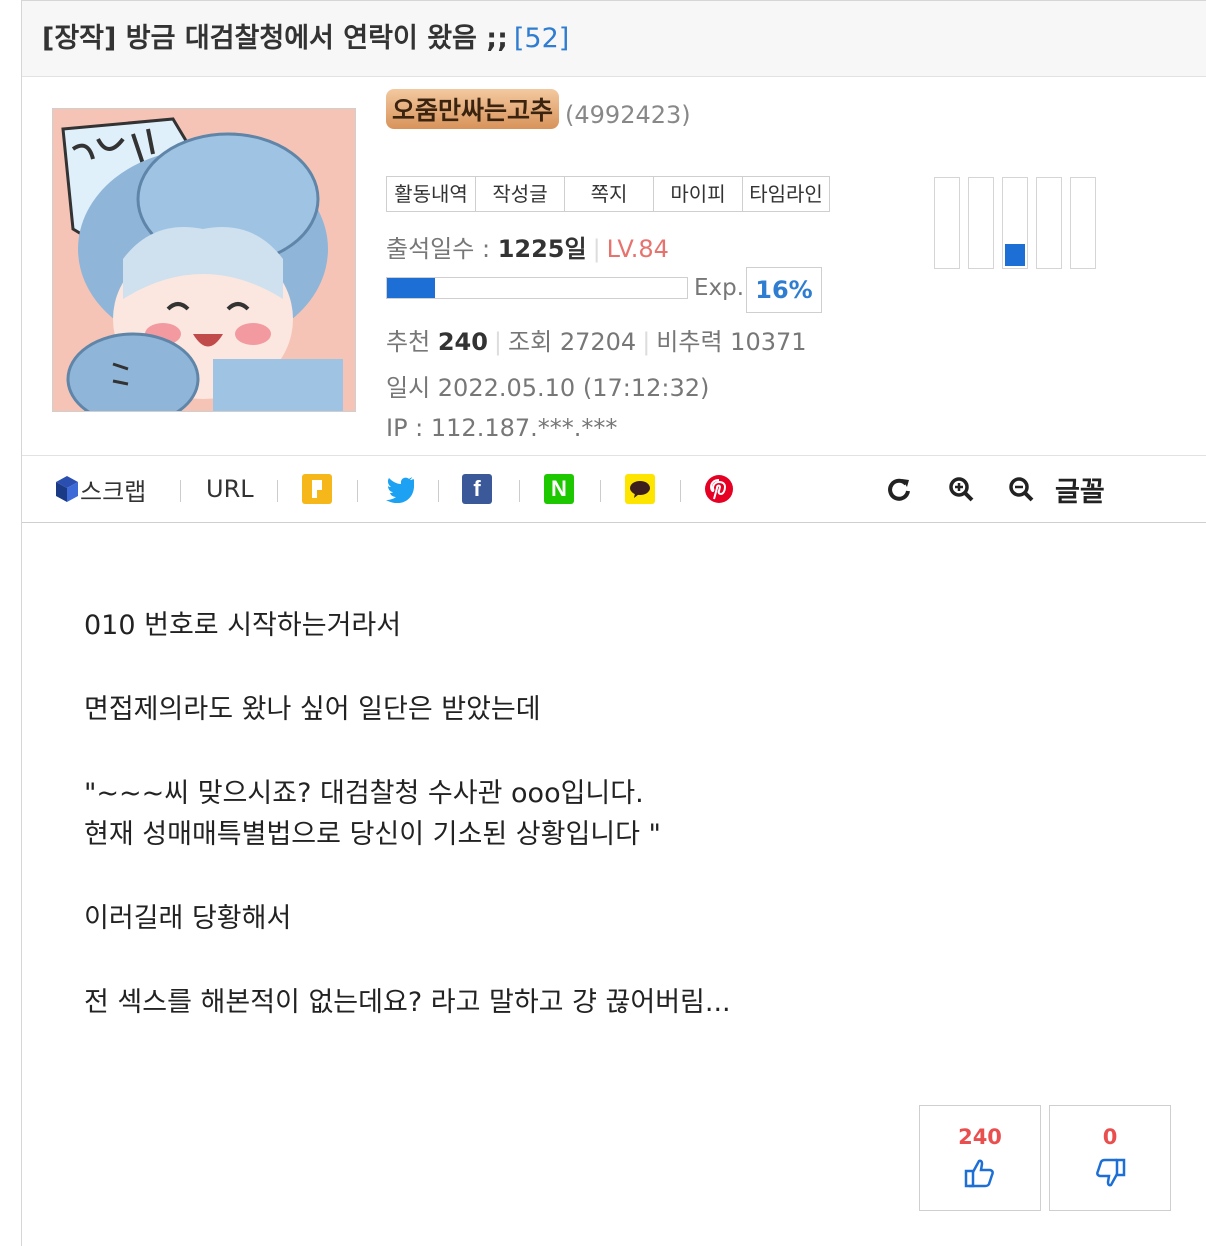  What do you see at coordinates (614, 489) in the screenshot?
I see `share-toolbar: 스크랩 URL f N 글꼴` at bounding box center [614, 489].